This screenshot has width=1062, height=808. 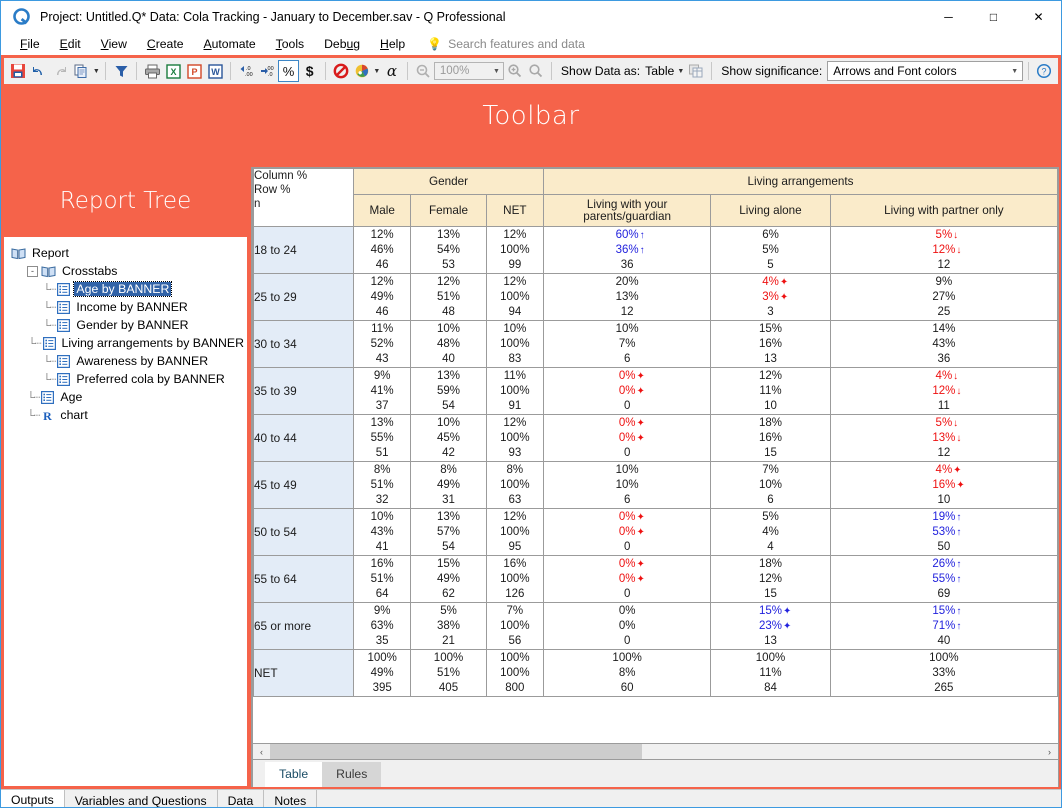 What do you see at coordinates (448, 485) in the screenshot?
I see `data-cell: 8% 49% 31` at bounding box center [448, 485].